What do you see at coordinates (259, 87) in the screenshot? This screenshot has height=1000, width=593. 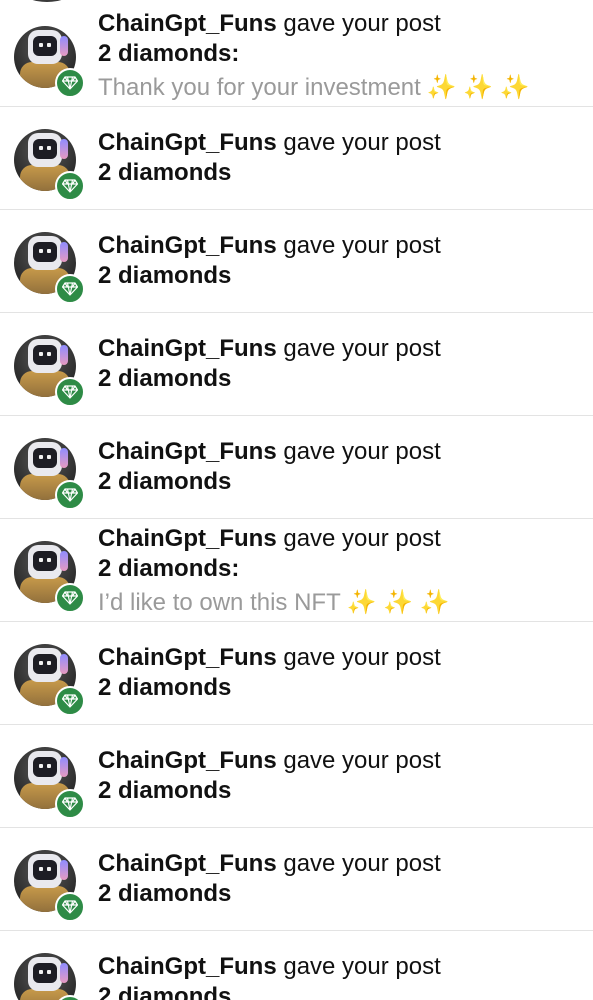 I see `comment-text: Thank you for your investment` at bounding box center [259, 87].